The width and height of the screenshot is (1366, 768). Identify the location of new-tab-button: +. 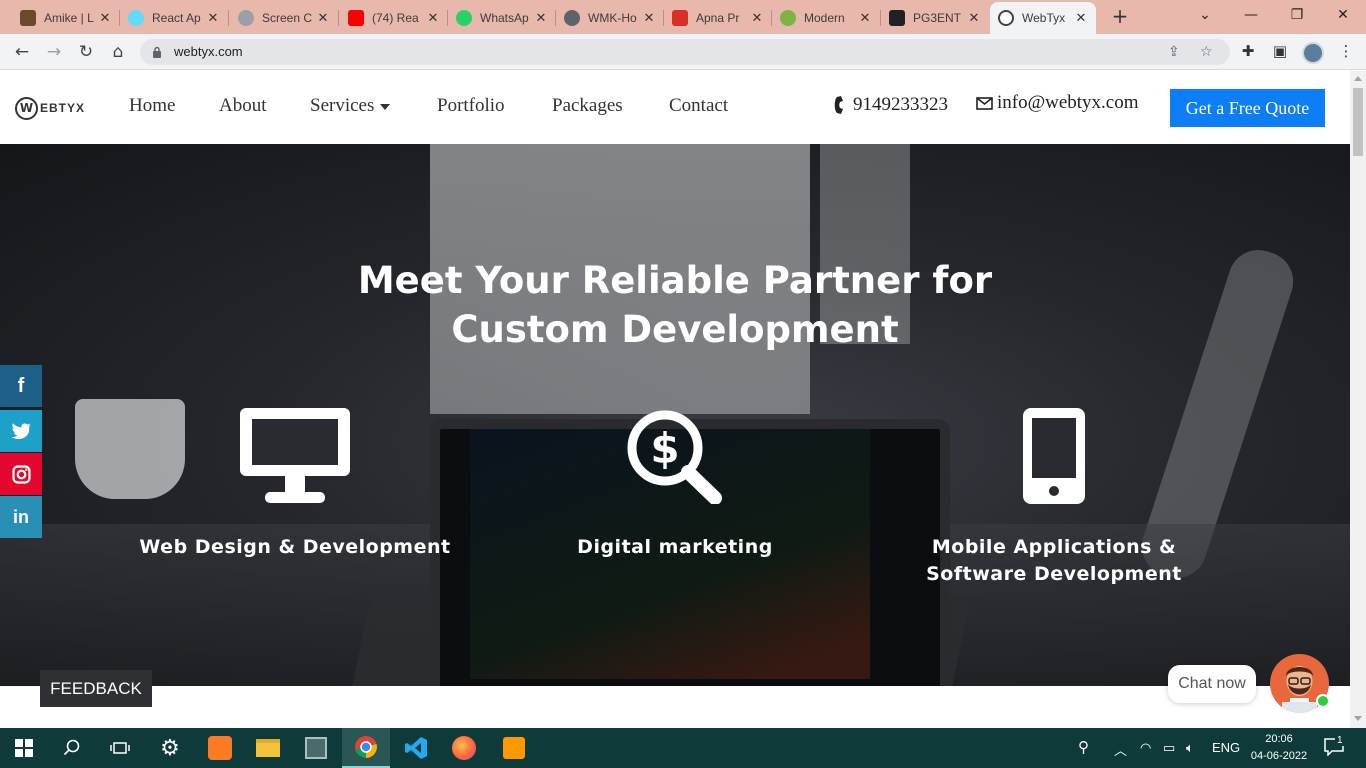
(1120, 17).